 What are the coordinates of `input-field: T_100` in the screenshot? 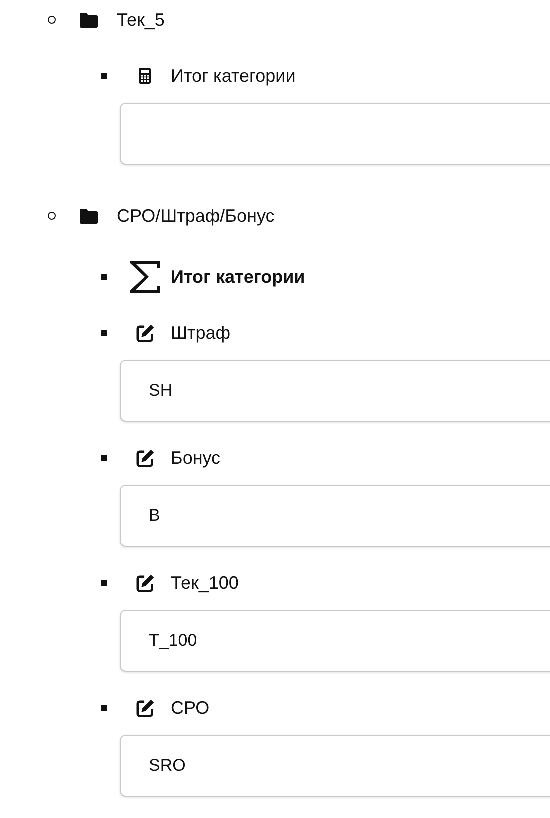 It's located at (335, 641).